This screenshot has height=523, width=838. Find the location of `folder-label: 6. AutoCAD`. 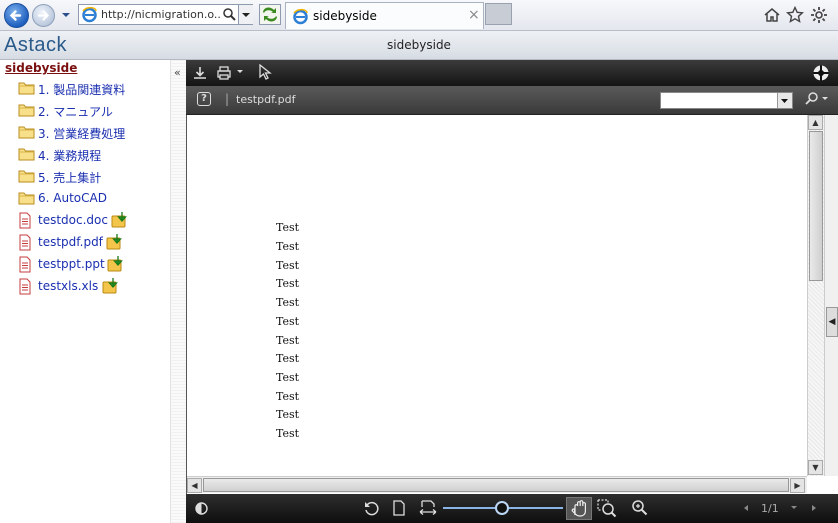

folder-label: 6. AutoCAD is located at coordinates (72, 198).